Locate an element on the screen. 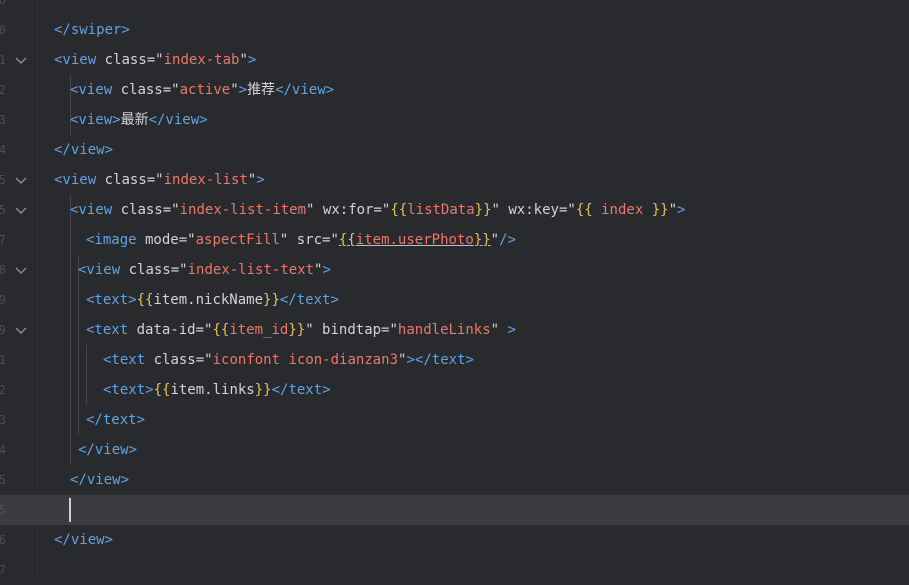 The height and width of the screenshot is (585, 909). code-line: 3 </text> is located at coordinates (454, 420).